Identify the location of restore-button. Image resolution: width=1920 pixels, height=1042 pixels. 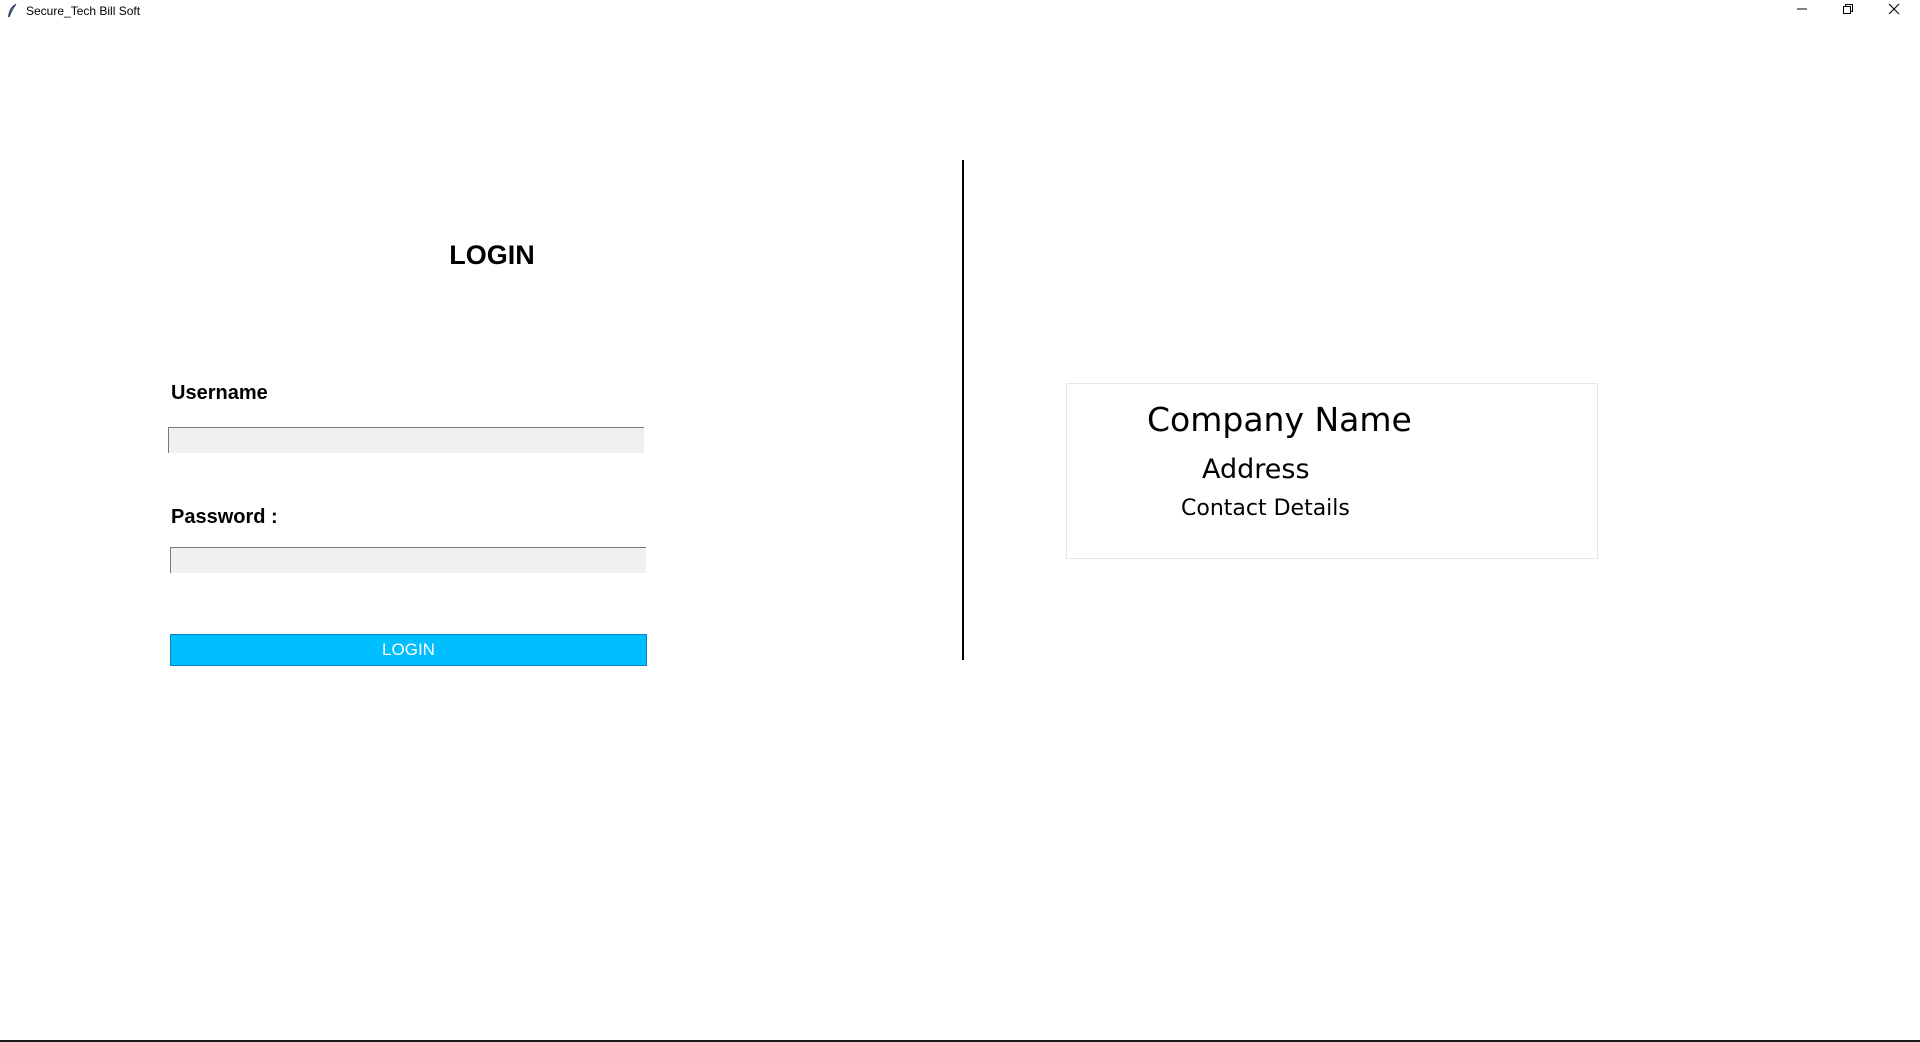
(1848, 11).